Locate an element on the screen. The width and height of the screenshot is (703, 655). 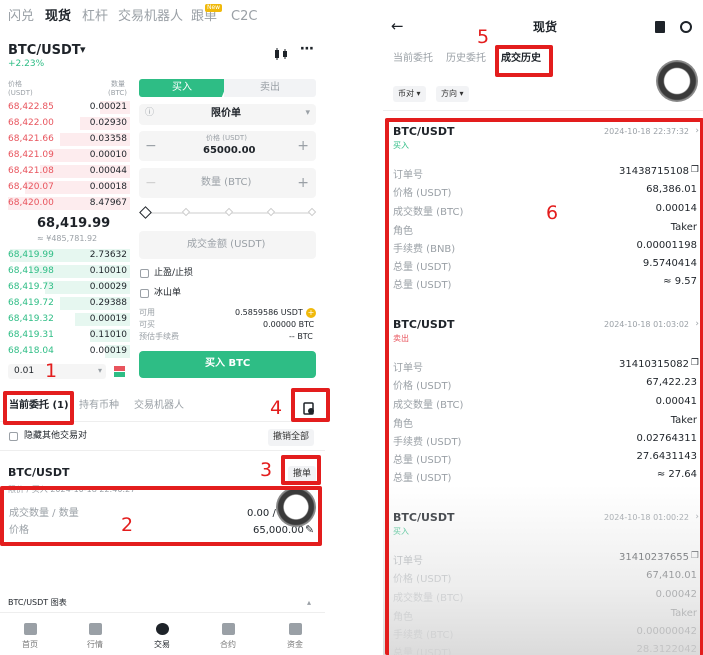
slider-handle is located at coordinates (145, 212).